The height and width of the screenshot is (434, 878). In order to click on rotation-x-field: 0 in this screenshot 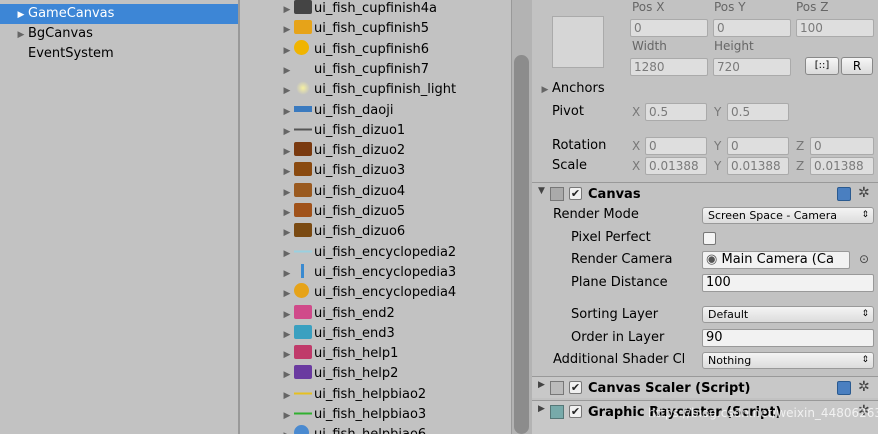, I will do `click(676, 146)`.